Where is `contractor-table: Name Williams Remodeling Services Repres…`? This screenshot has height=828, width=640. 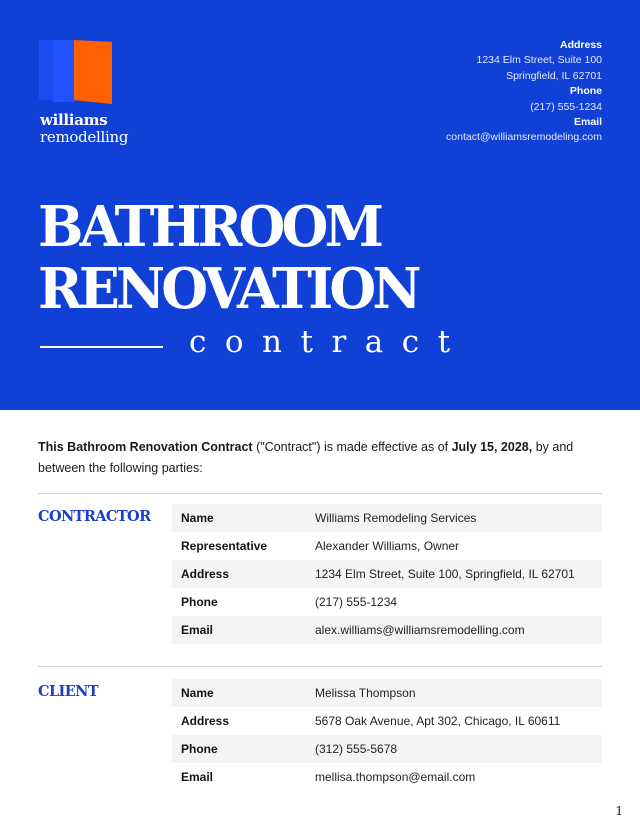
contractor-table: Name Williams Remodeling Services Repres… is located at coordinates (387, 574).